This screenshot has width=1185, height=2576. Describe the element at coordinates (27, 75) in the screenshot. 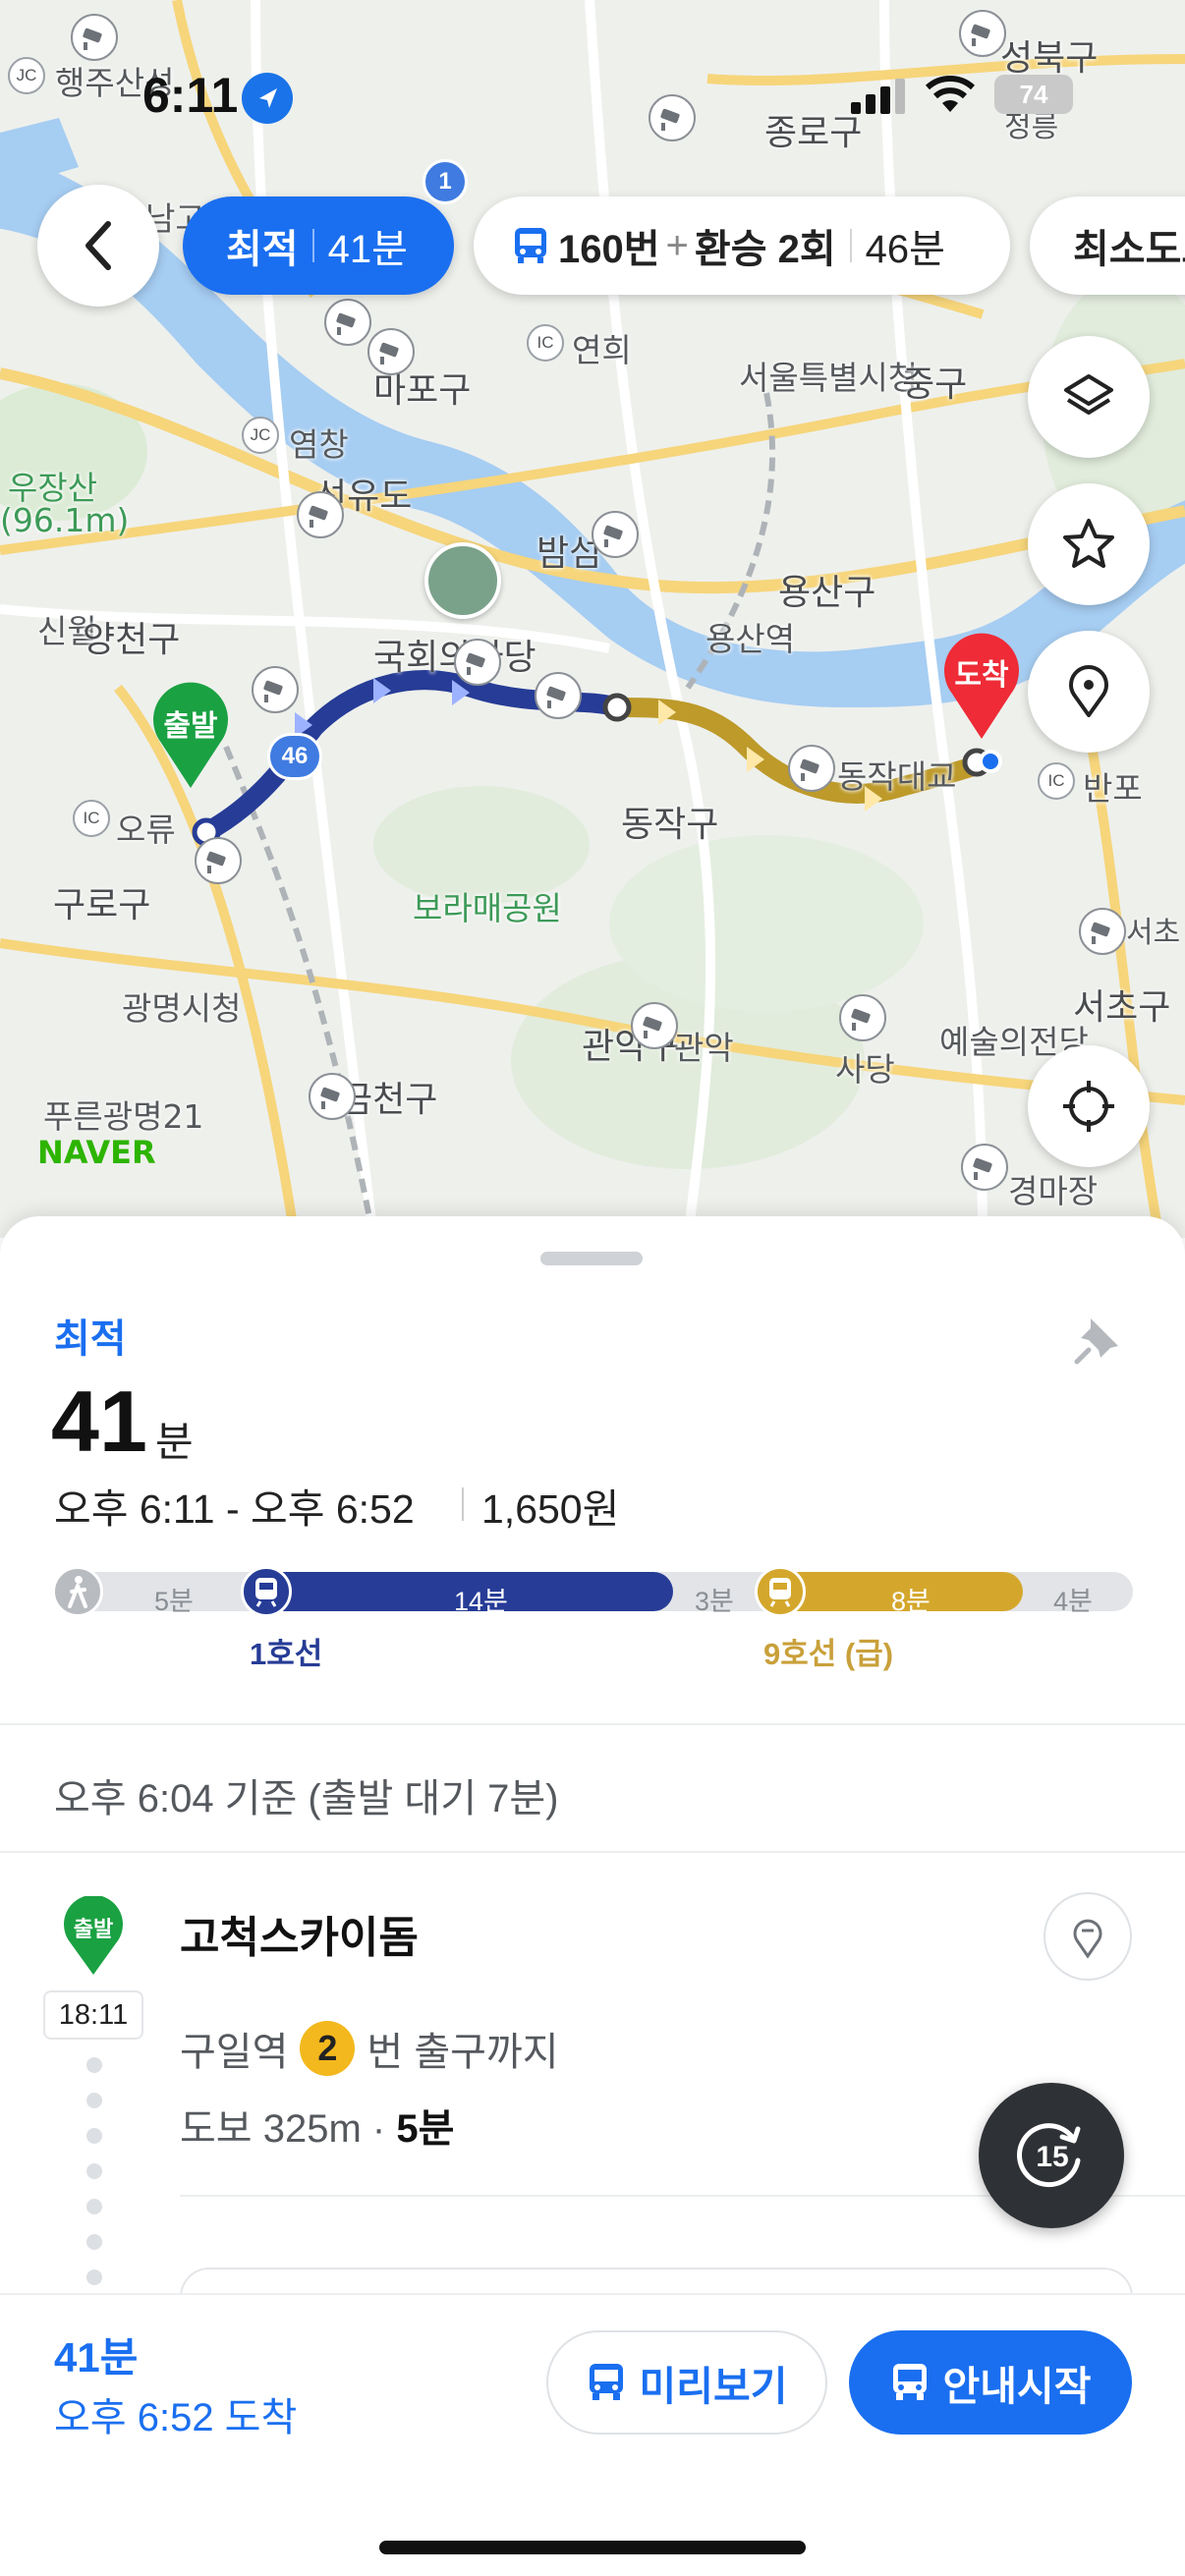

I see `jc-badge: JC` at that location.